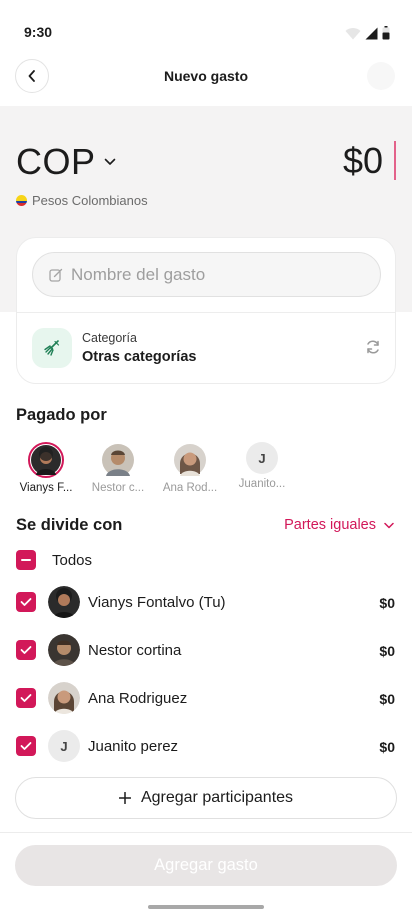 Image resolution: width=412 pixels, height=917 pixels. Describe the element at coordinates (109, 338) in the screenshot. I see `category-label: Categoría` at that location.